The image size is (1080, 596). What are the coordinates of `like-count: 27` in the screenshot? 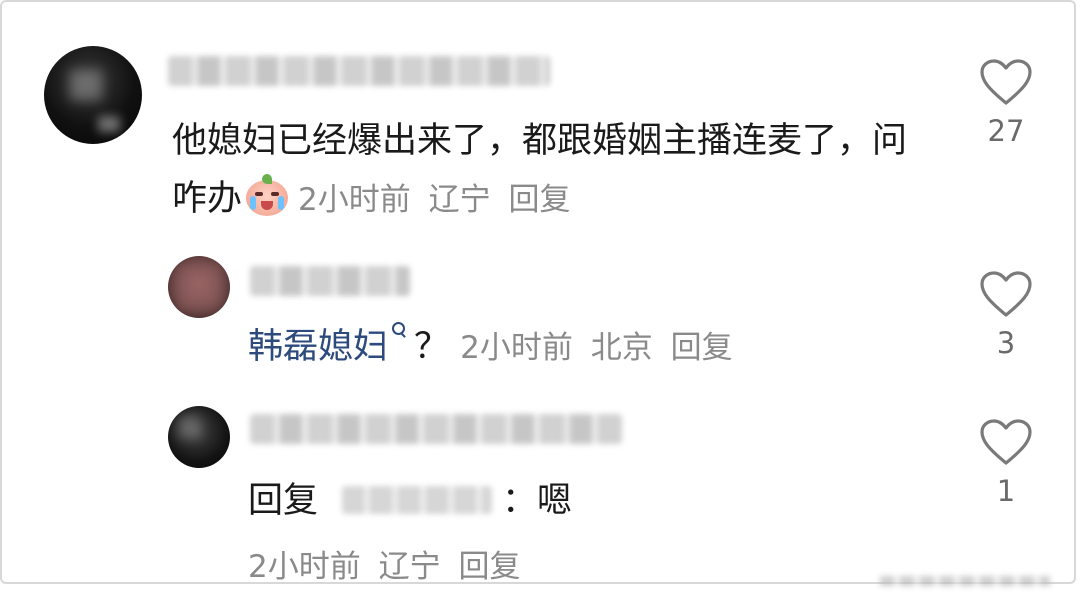 It's located at (1006, 131).